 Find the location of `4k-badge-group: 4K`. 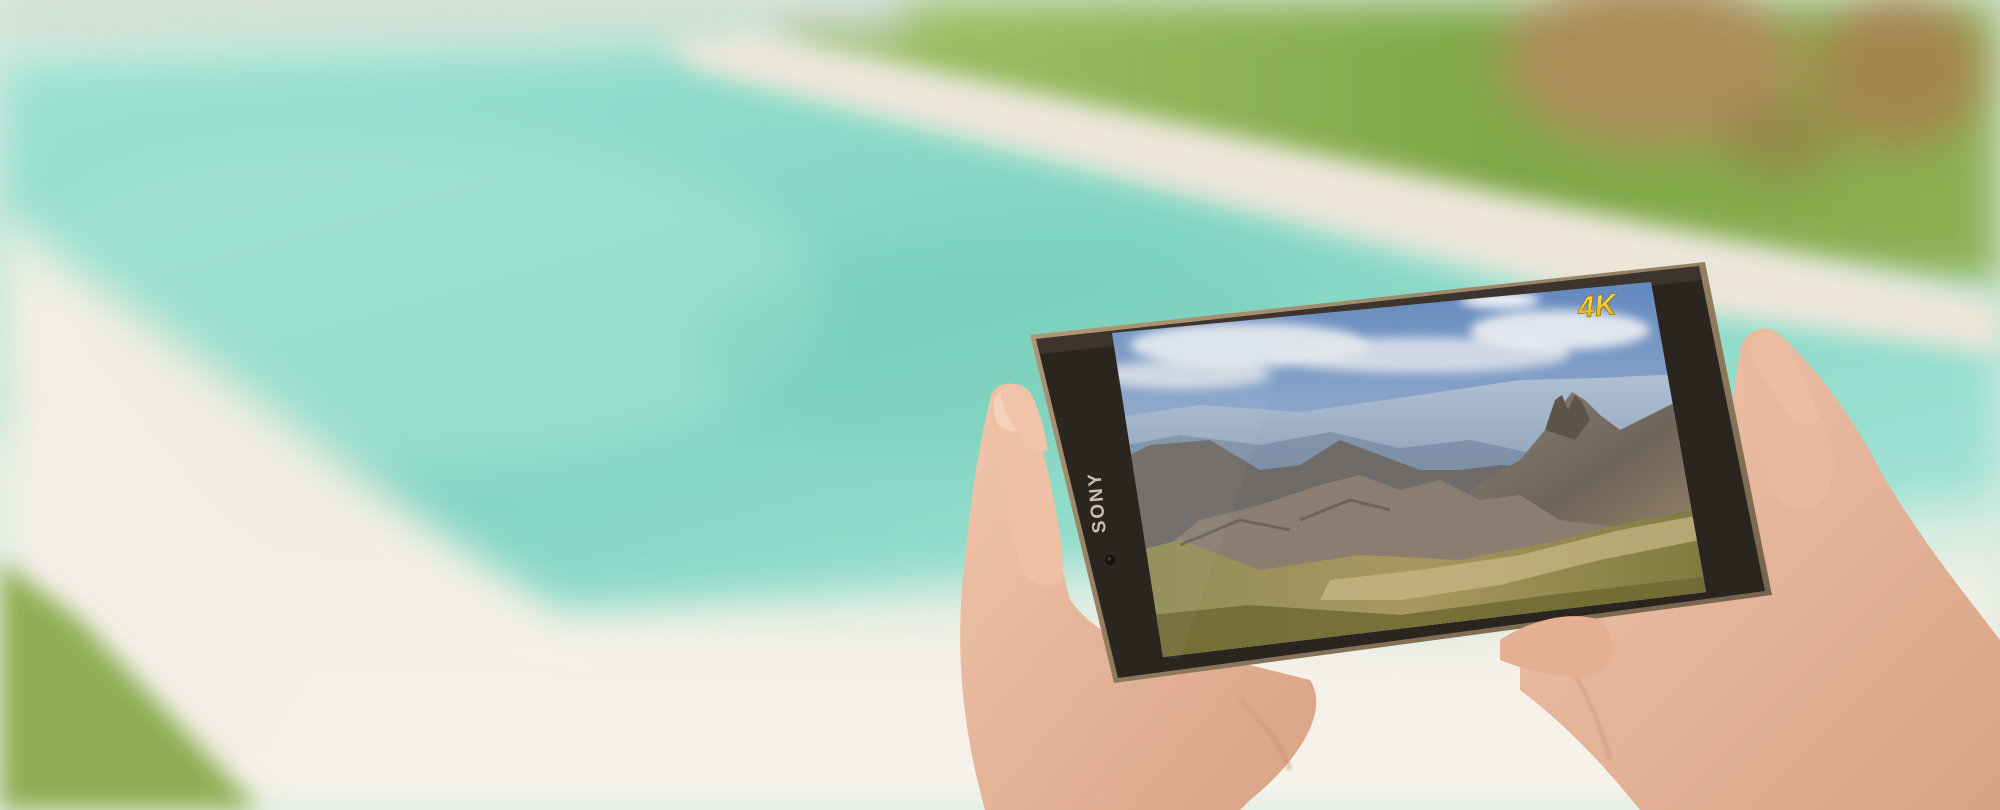

4k-badge-group: 4K is located at coordinates (1597, 306).